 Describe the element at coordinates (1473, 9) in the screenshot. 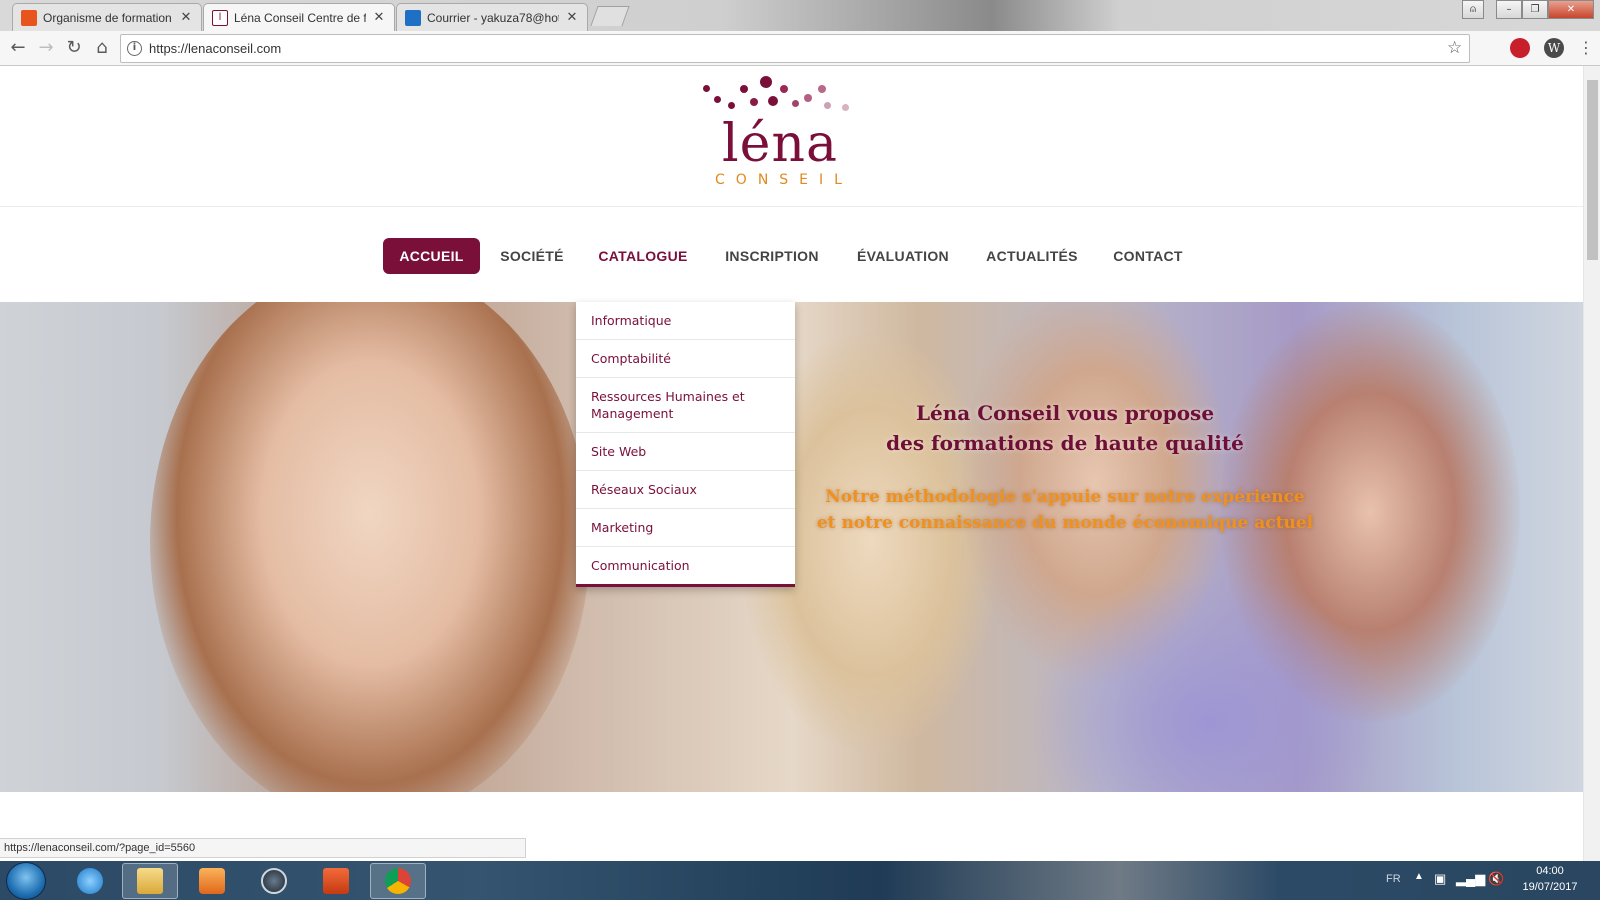

I see `profile-button: ⍝` at that location.